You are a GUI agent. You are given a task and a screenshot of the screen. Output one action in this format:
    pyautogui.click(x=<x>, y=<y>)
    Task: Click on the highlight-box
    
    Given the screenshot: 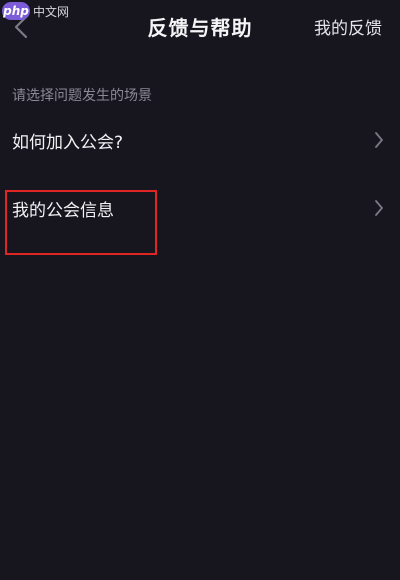 What is the action you would take?
    pyautogui.click(x=81, y=222)
    